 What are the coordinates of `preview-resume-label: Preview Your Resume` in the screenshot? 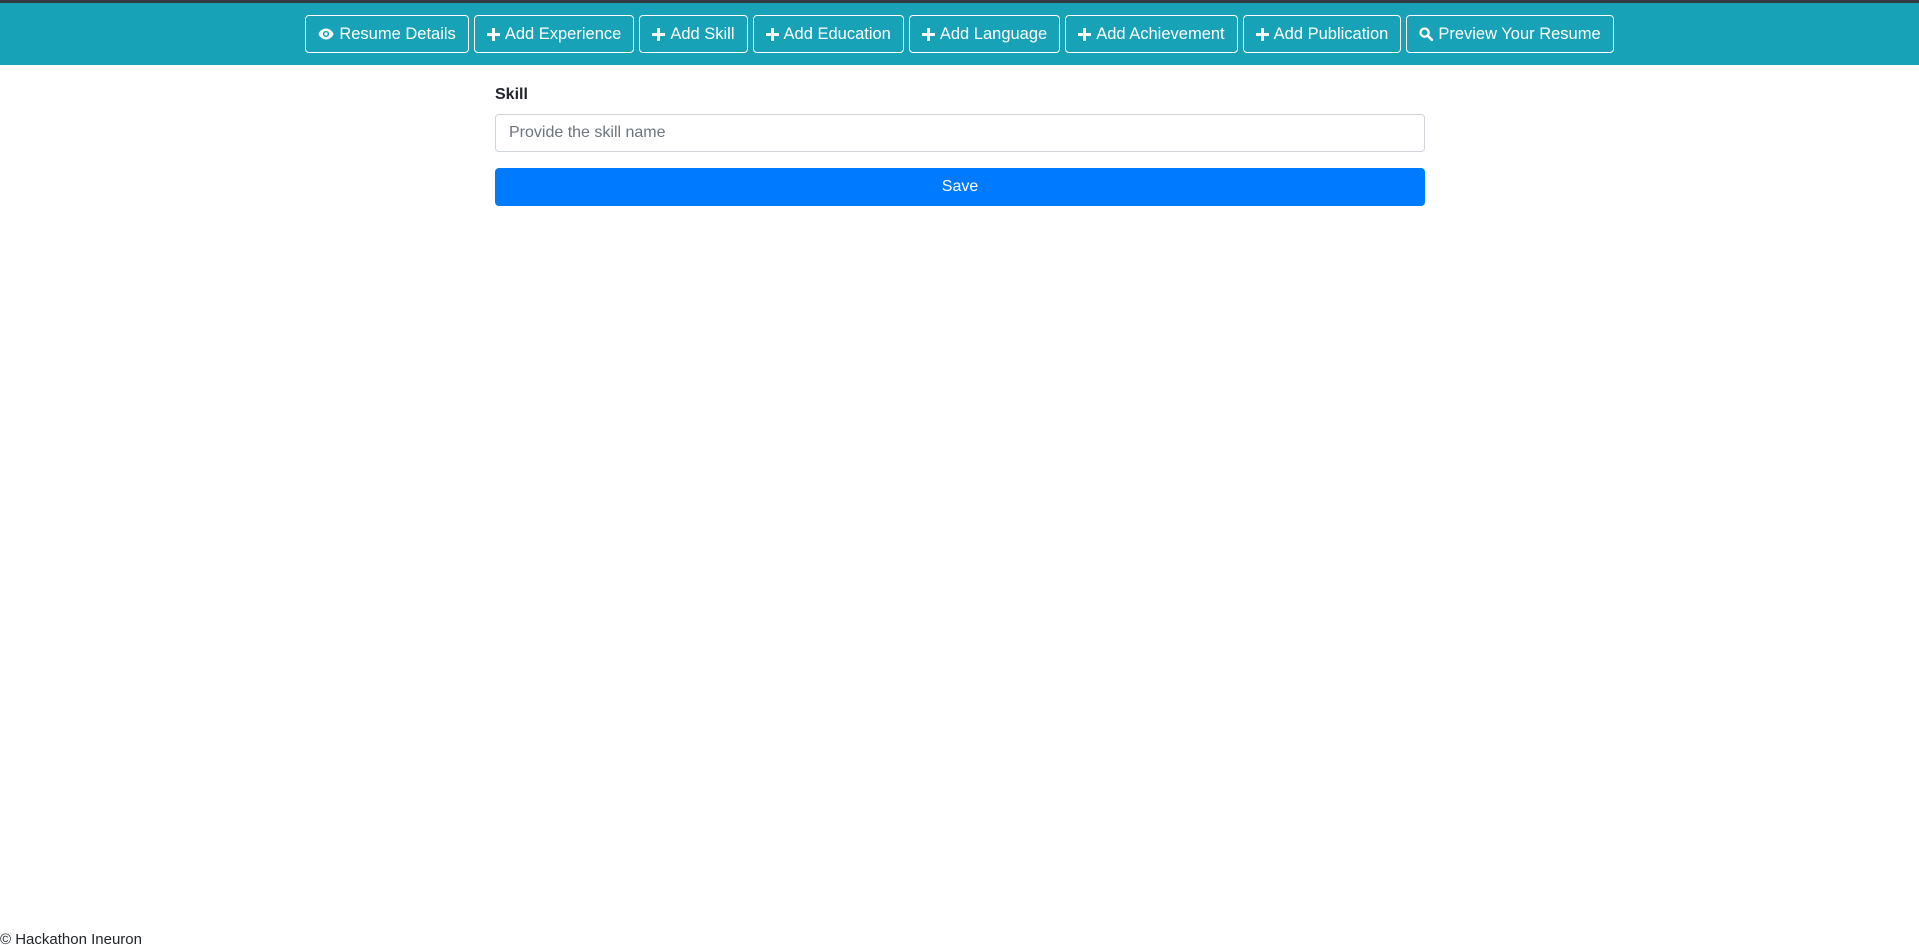 It's located at (1519, 33).